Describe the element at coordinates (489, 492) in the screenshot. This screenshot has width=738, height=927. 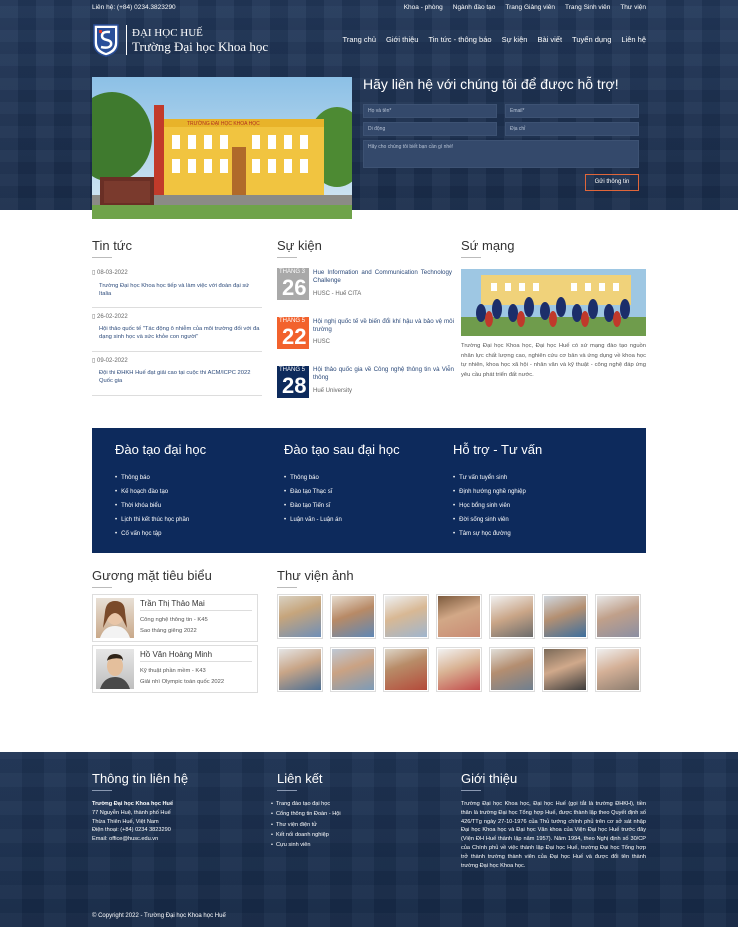
I see `program-link: Định hướng nghề nghiệp` at that location.